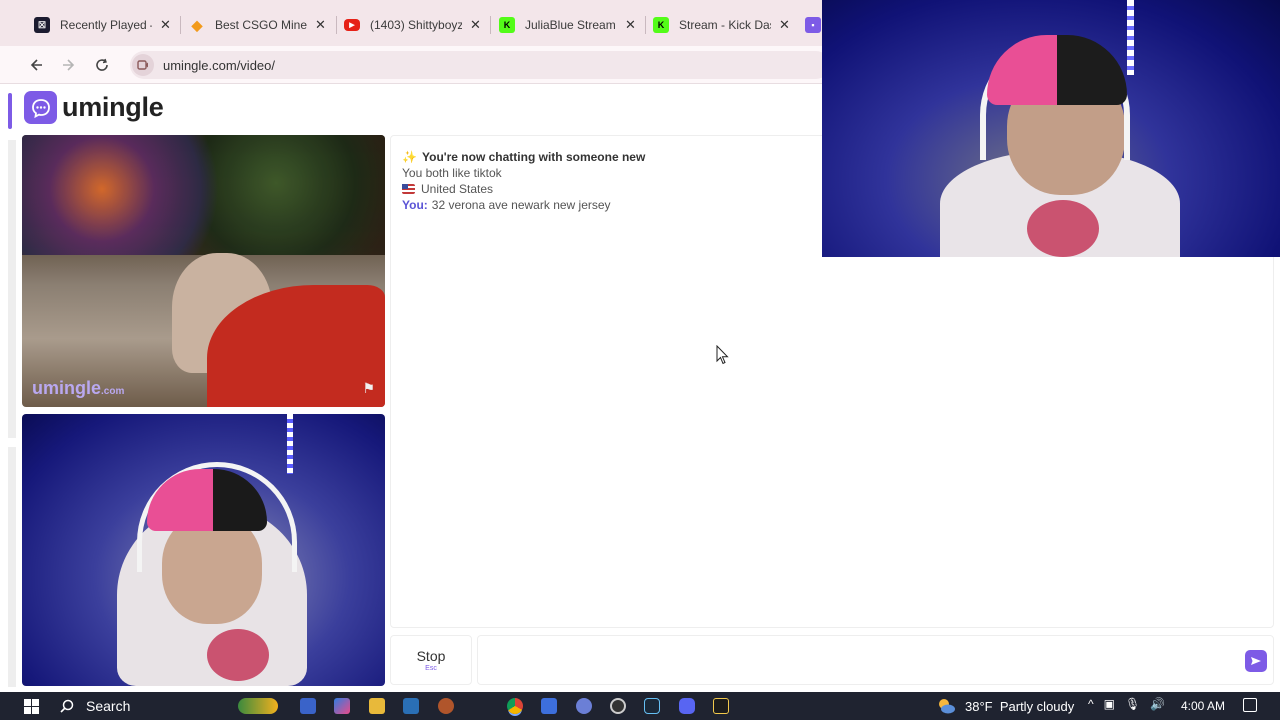 The width and height of the screenshot is (1280, 720). What do you see at coordinates (31, 706) in the screenshot?
I see `windows-start-icon` at bounding box center [31, 706].